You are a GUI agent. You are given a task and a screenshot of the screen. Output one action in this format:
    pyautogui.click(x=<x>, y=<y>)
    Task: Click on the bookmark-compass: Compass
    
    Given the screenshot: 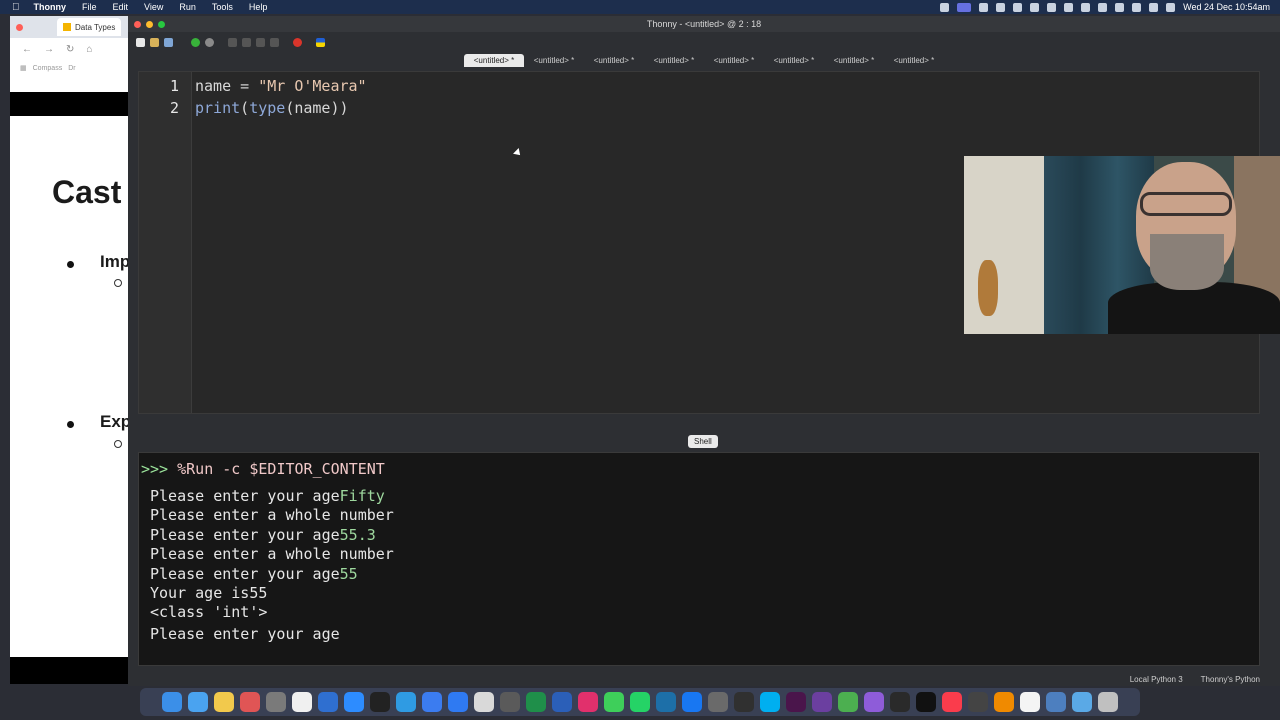 What is the action you would take?
    pyautogui.click(x=48, y=68)
    